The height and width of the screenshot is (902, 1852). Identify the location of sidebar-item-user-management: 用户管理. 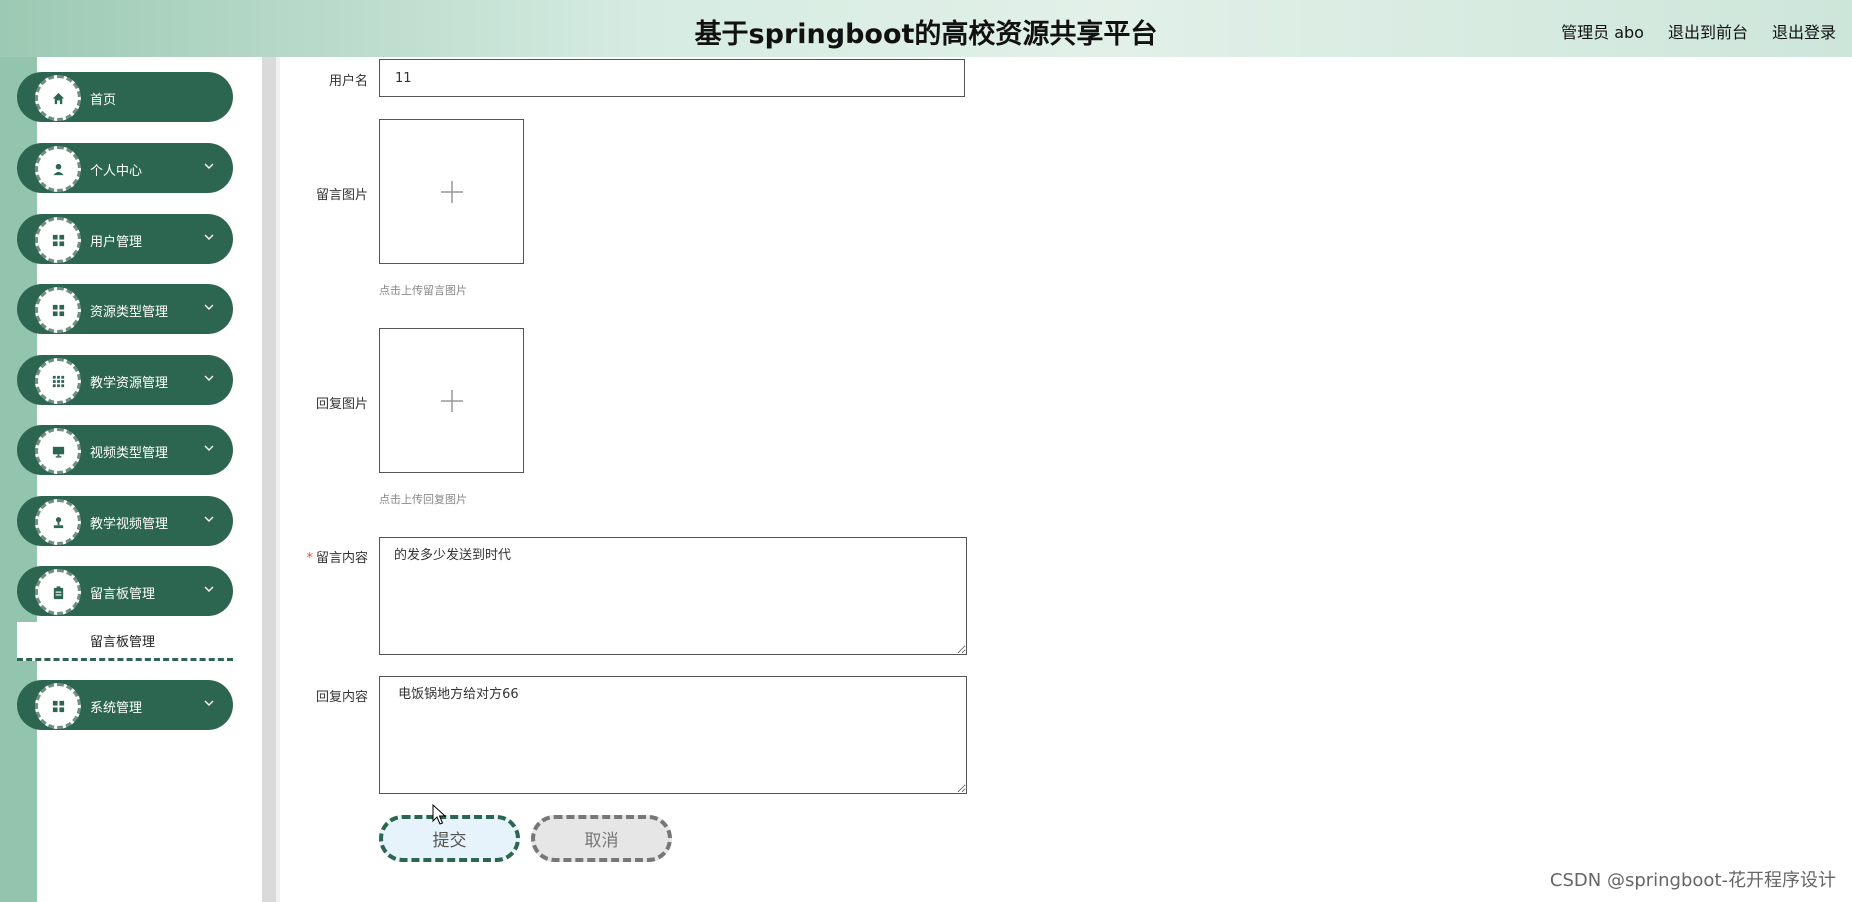
(125, 239).